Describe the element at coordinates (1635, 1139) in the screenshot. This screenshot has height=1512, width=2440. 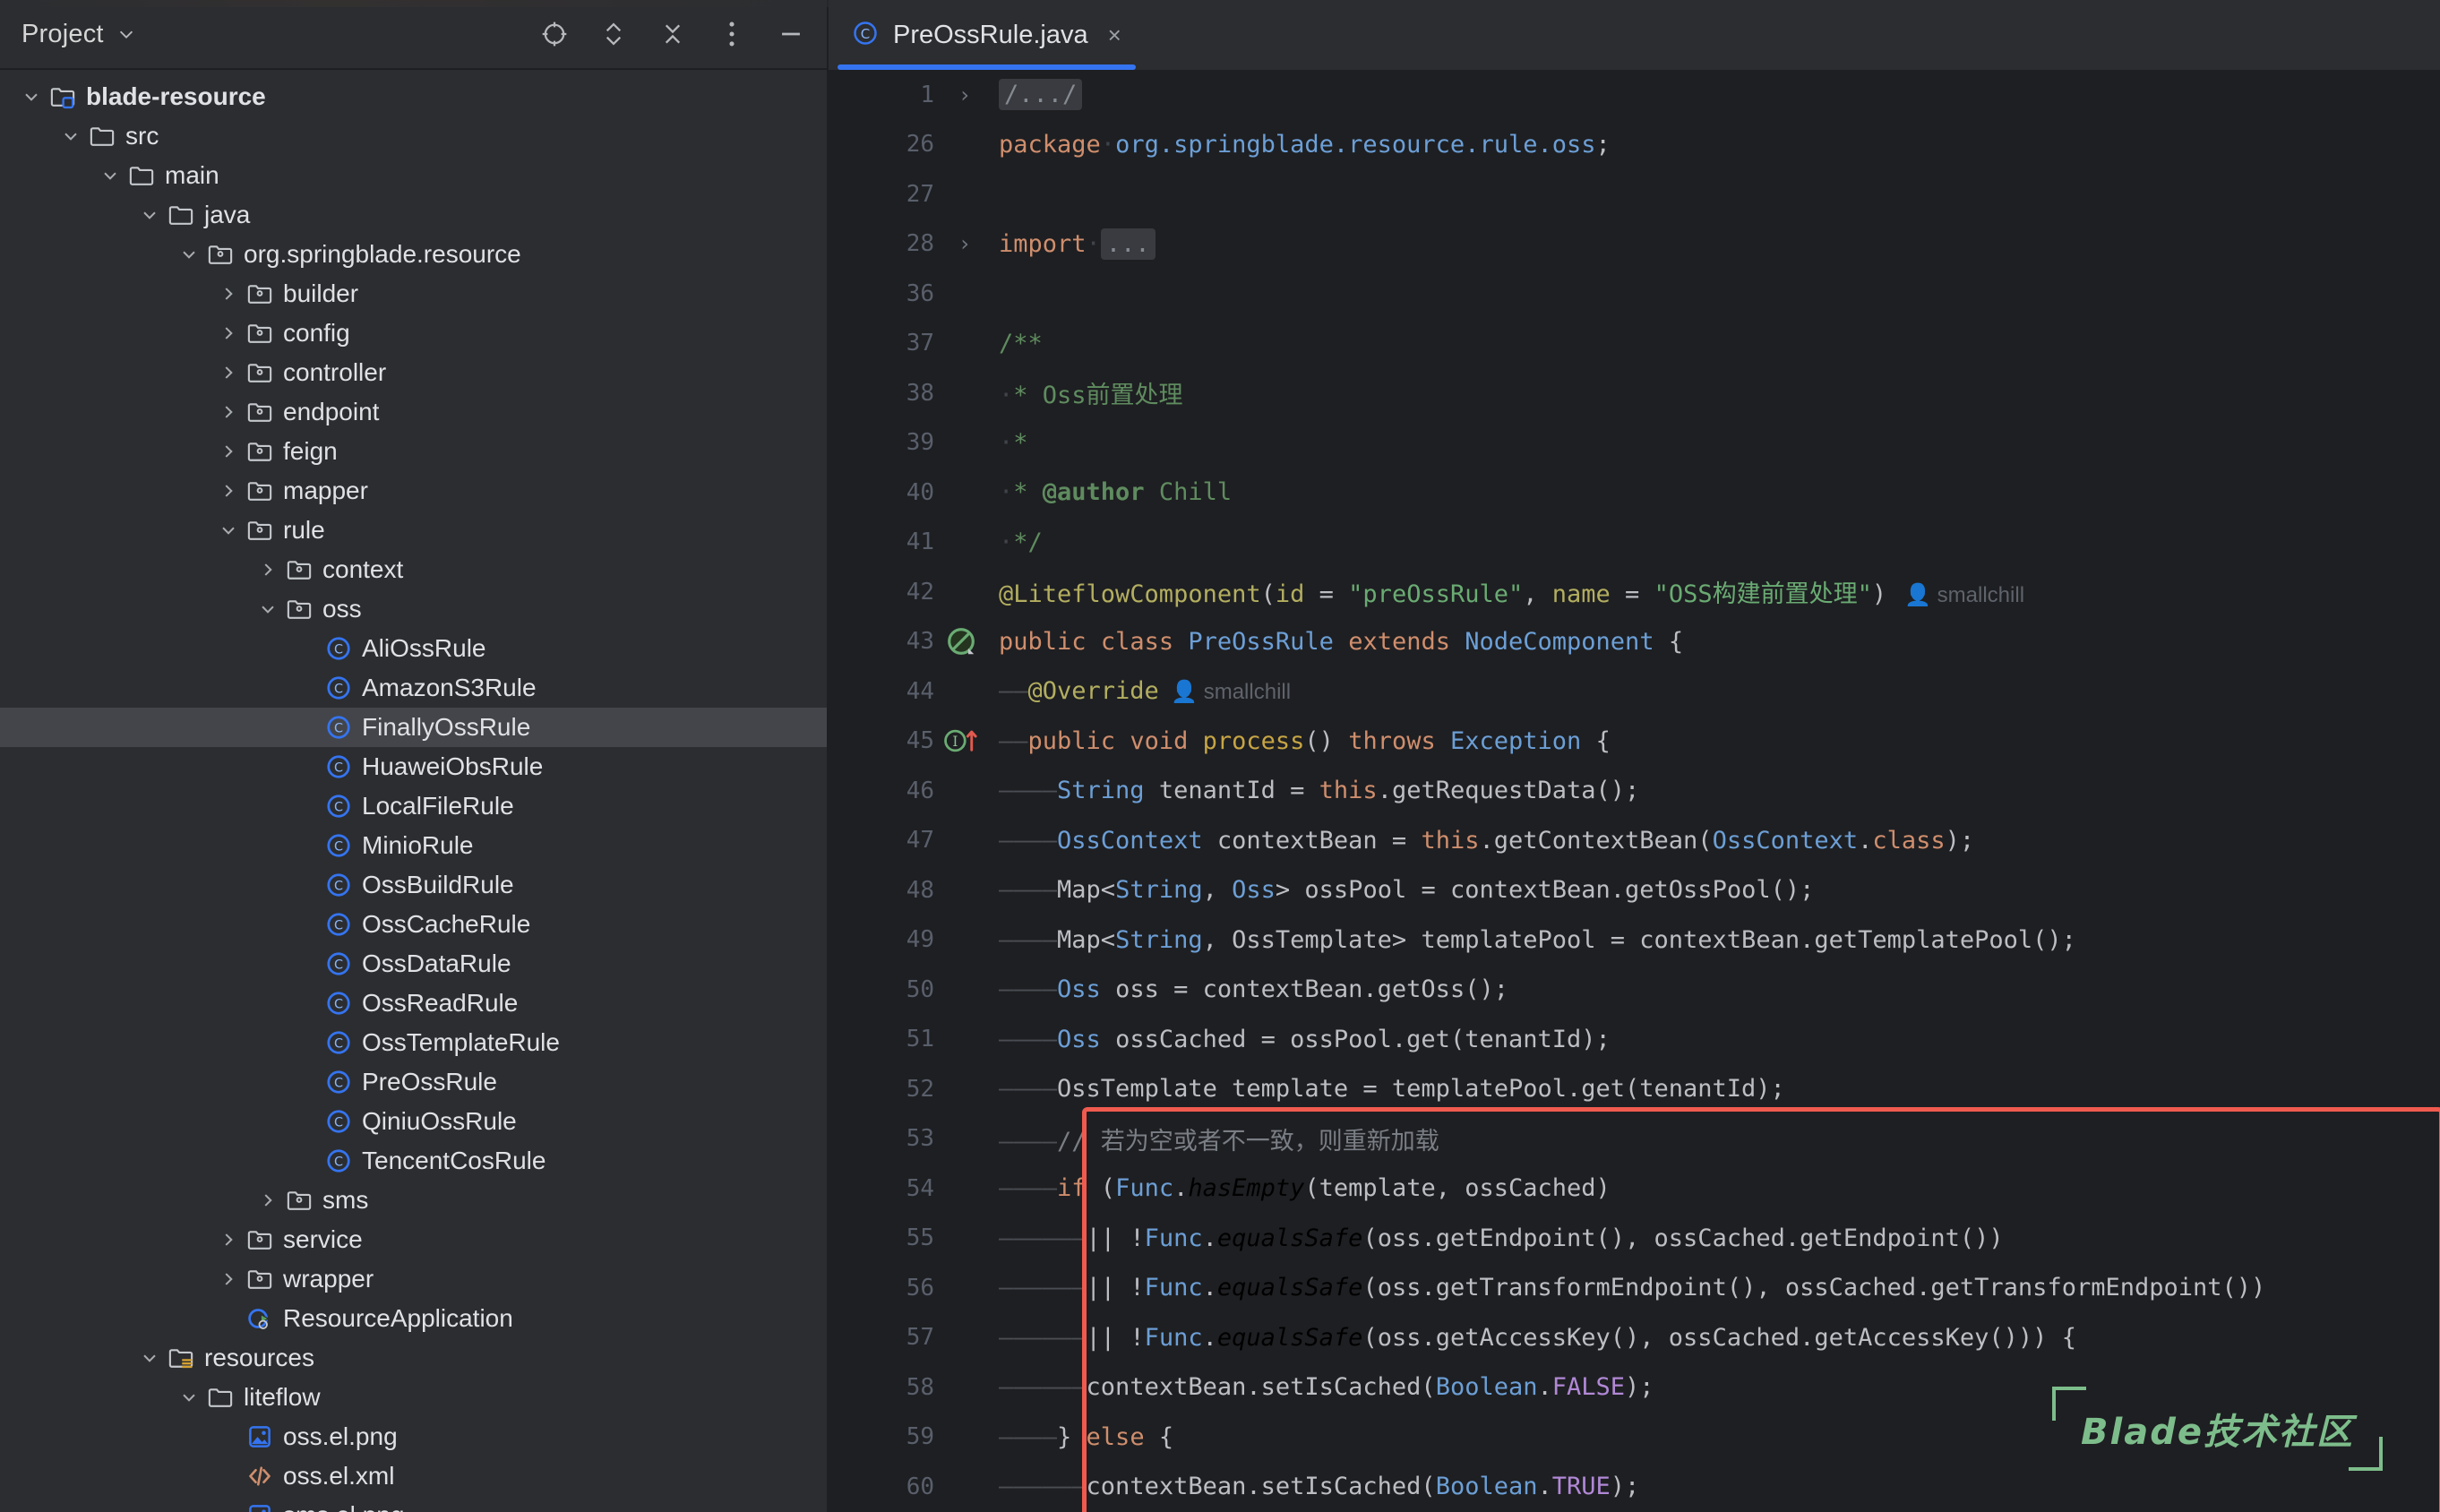
I see `code-line: 53 ————// 若为空或者不一致，则重新加载` at that location.